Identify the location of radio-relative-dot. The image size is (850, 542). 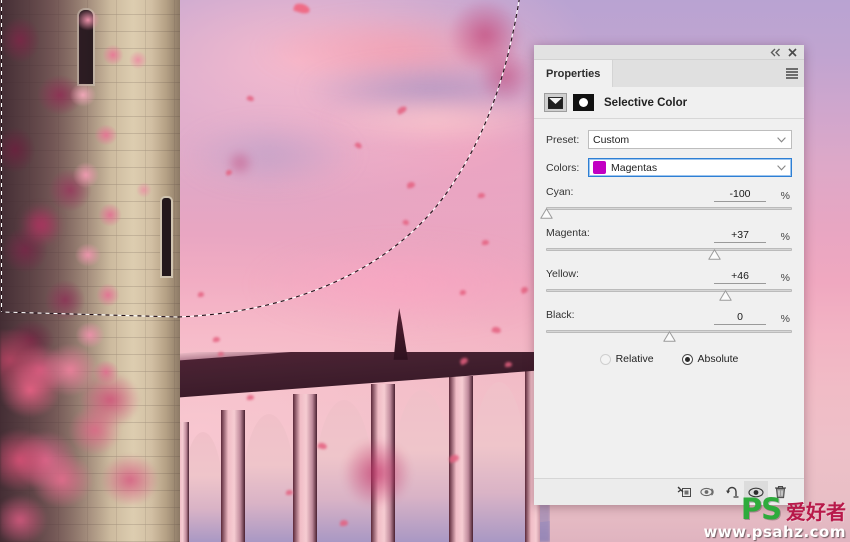
(605, 359).